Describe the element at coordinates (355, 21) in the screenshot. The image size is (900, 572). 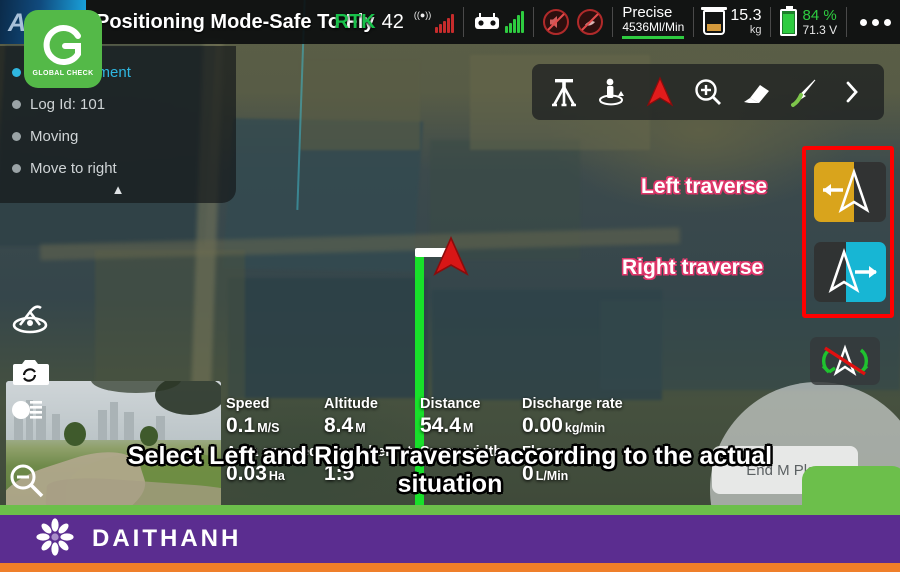
I see `rtk-status-label: RTK` at that location.